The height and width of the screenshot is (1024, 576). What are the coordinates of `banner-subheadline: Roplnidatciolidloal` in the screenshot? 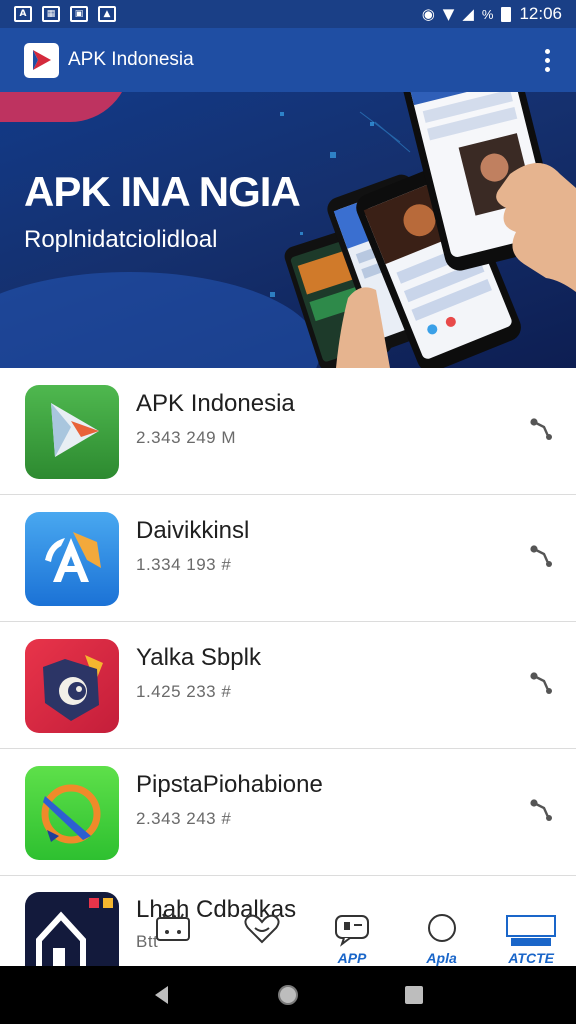 It's located at (121, 239).